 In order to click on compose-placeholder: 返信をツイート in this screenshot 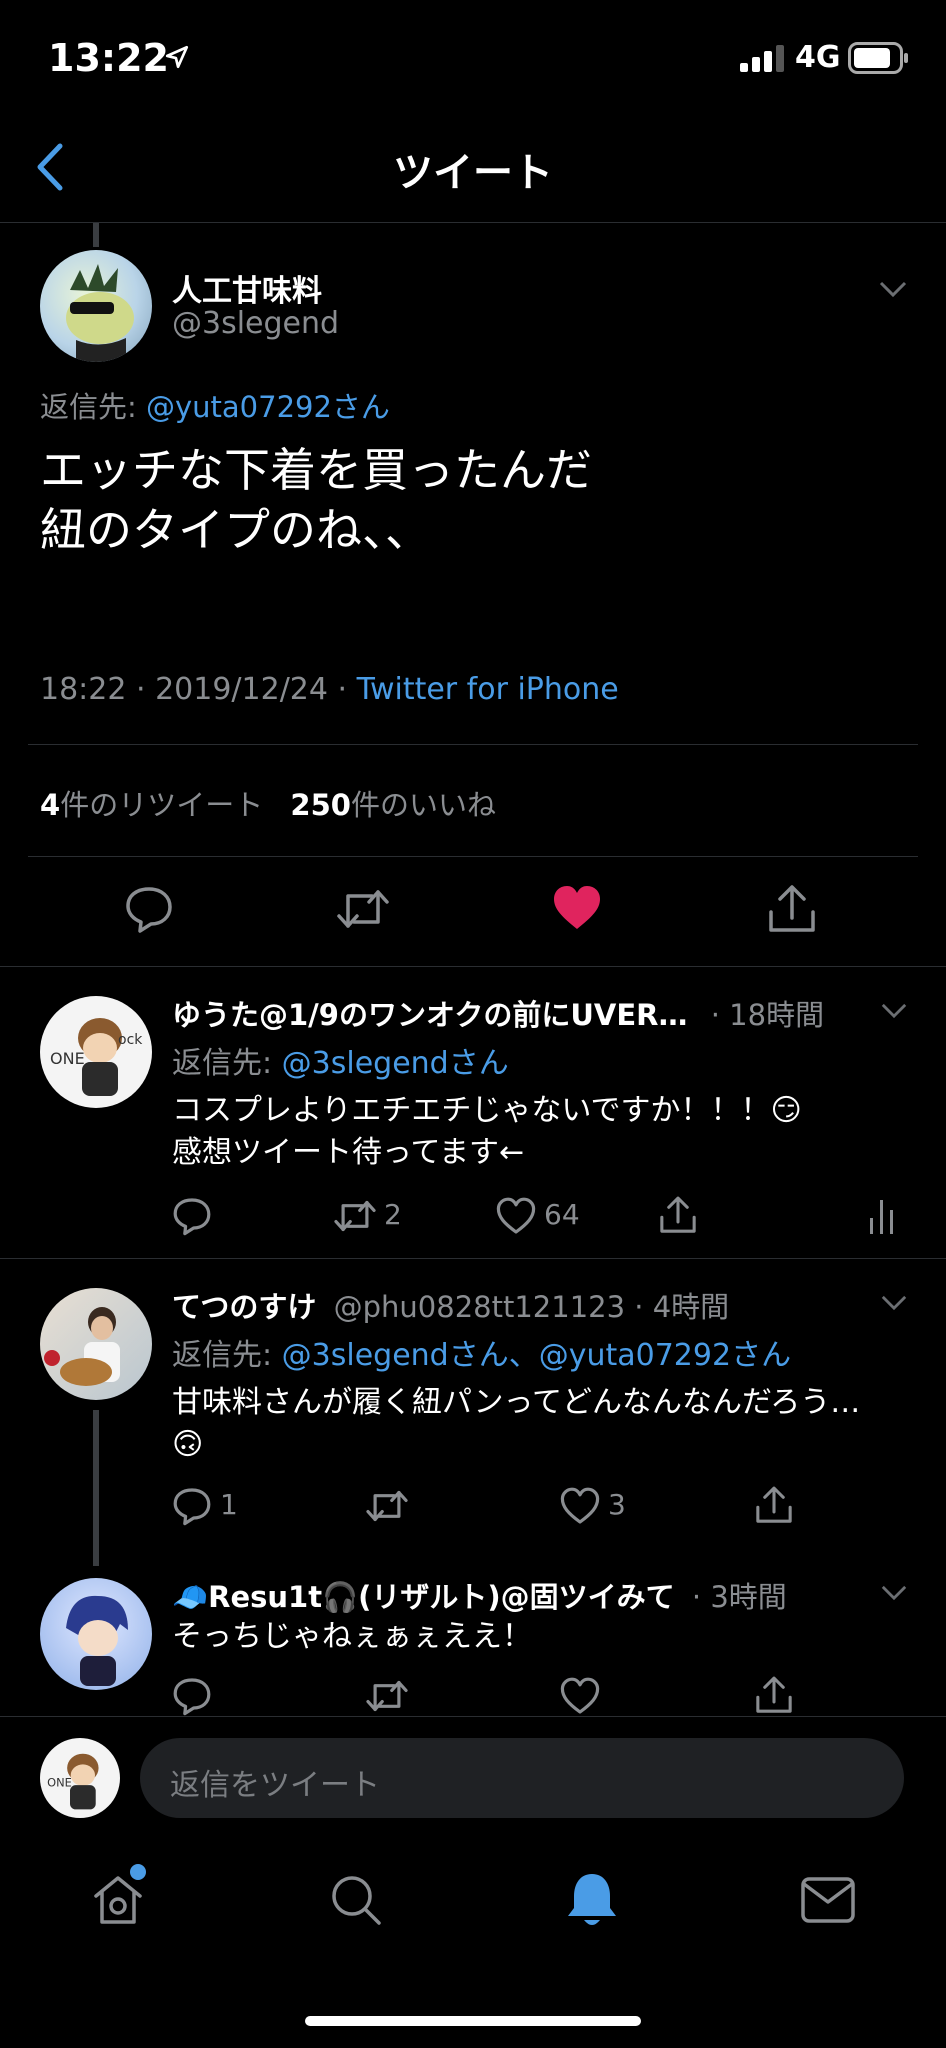, I will do `click(275, 1785)`.